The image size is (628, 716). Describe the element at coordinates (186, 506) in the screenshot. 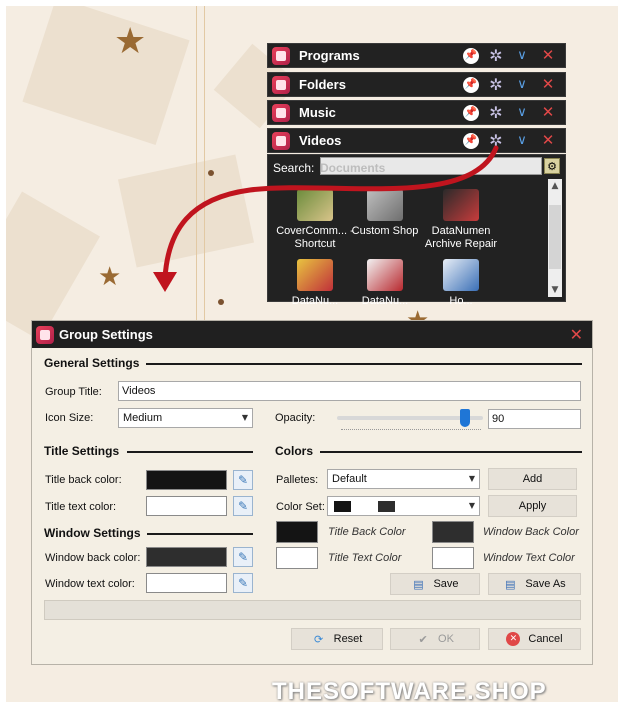

I see `title-text-color-swatch` at that location.